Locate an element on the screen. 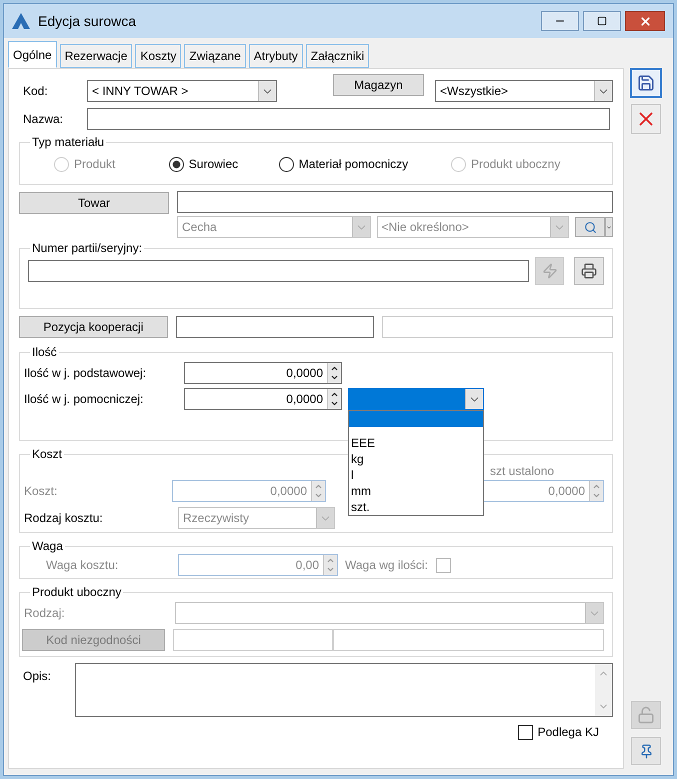 This screenshot has width=677, height=779. towar-field is located at coordinates (395, 202).